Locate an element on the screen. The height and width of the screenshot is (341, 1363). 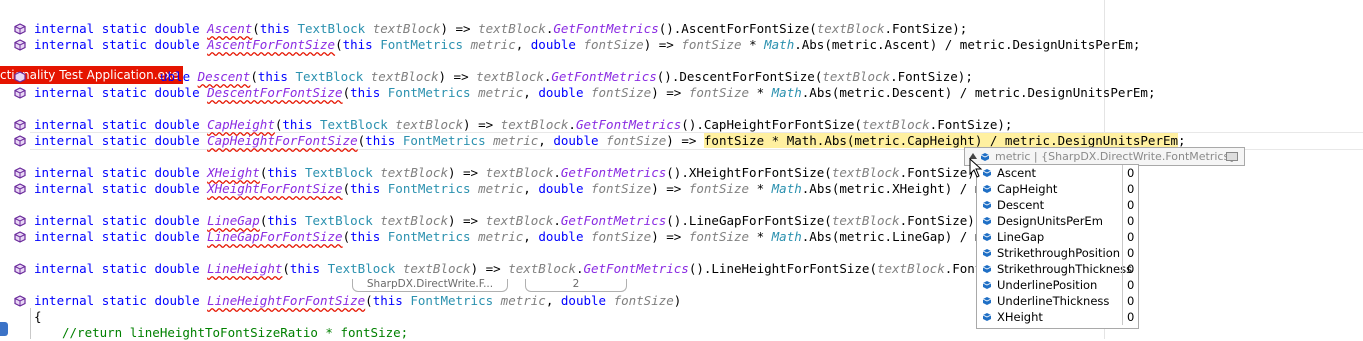
datatip-member-row: XHeight 0 is located at coordinates (1057, 317).